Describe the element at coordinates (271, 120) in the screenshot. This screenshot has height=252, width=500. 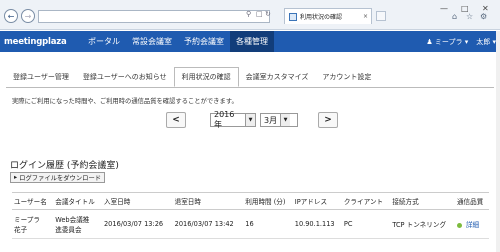
I see `month-value: 3月` at that location.